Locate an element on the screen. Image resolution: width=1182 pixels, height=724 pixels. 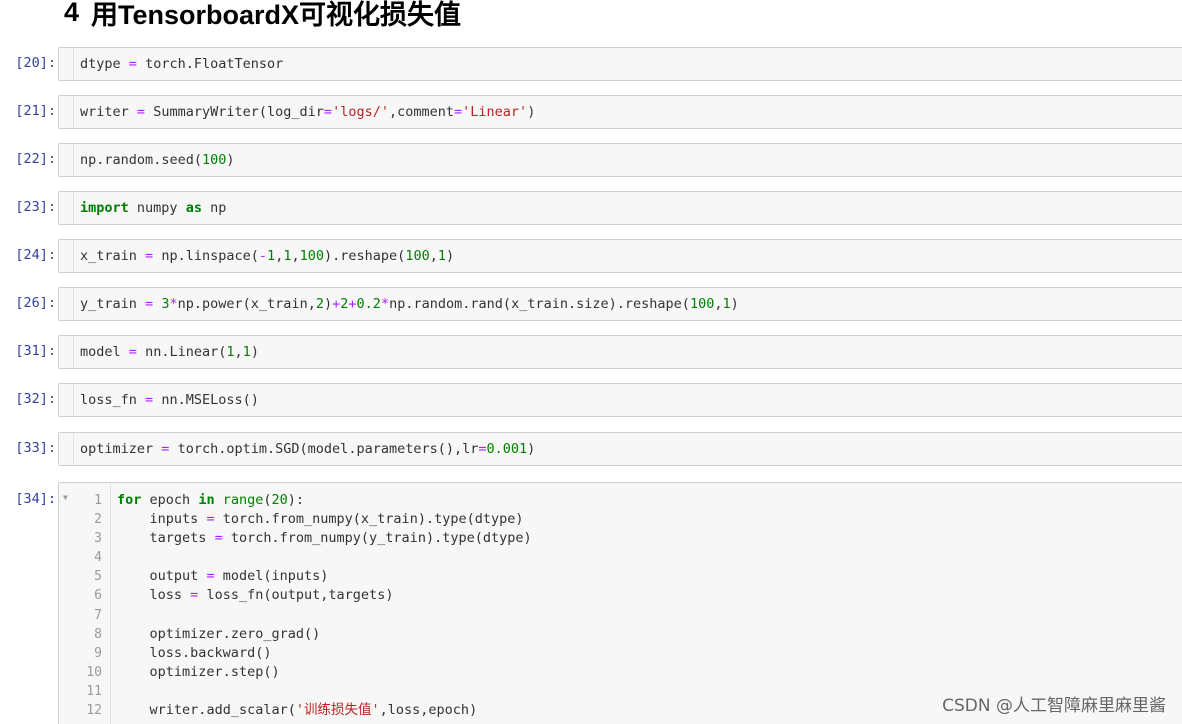
code-editor: np.random.seed(100) is located at coordinates (620, 160).